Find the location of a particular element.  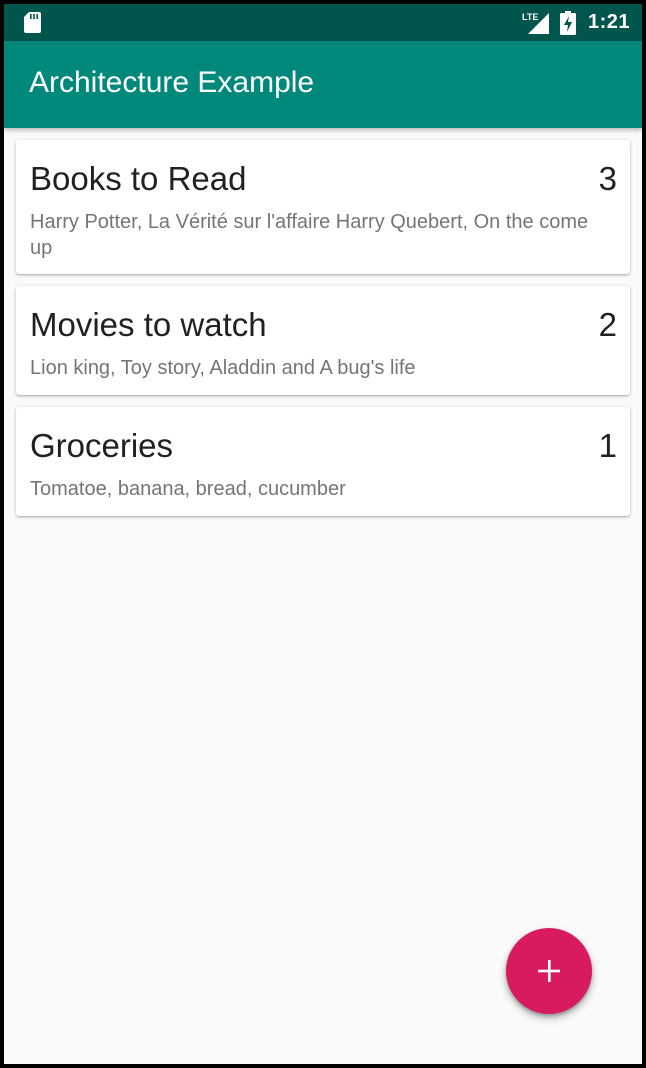

toolbar: Architecture Example is located at coordinates (323, 84).